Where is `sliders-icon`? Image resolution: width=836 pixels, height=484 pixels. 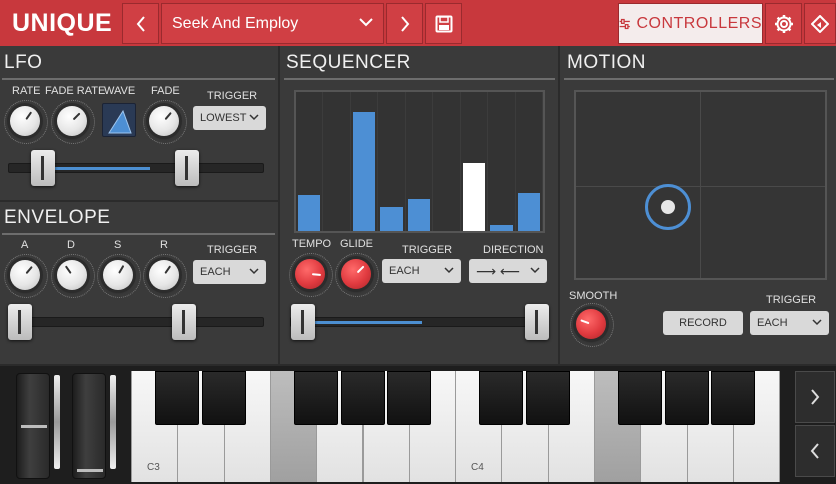 sliders-icon is located at coordinates (624, 23).